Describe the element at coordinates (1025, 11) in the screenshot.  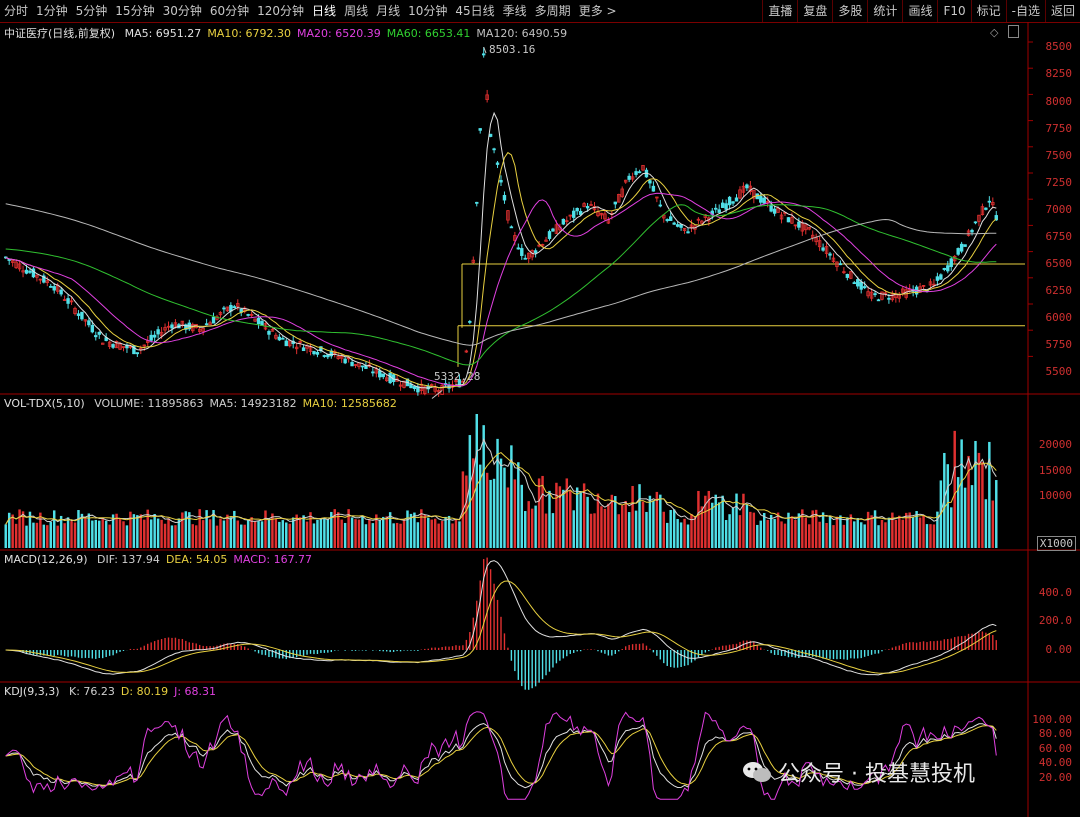
I see `toolbar-button: -自选` at that location.